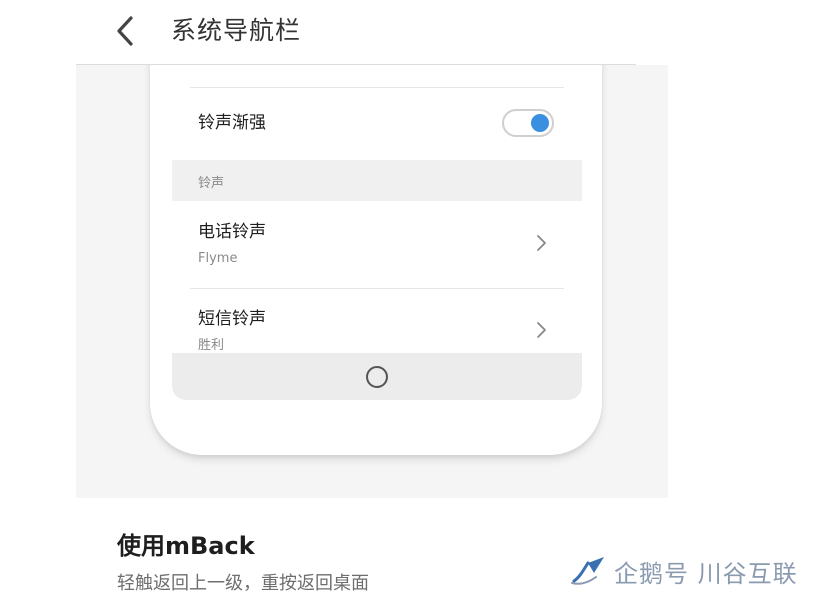  What do you see at coordinates (377, 180) in the screenshot?
I see `section-header: 铃声` at bounding box center [377, 180].